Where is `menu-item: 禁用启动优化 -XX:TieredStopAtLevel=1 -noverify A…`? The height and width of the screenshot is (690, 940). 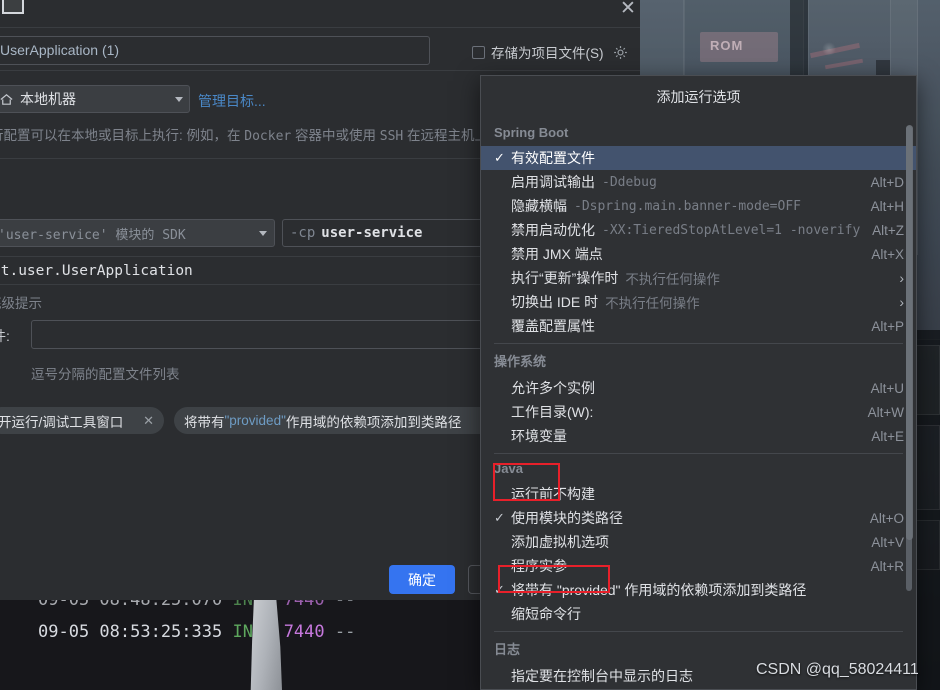 menu-item: 禁用启动优化 -XX:TieredStopAtLevel=1 -noverify A… is located at coordinates (698, 230).